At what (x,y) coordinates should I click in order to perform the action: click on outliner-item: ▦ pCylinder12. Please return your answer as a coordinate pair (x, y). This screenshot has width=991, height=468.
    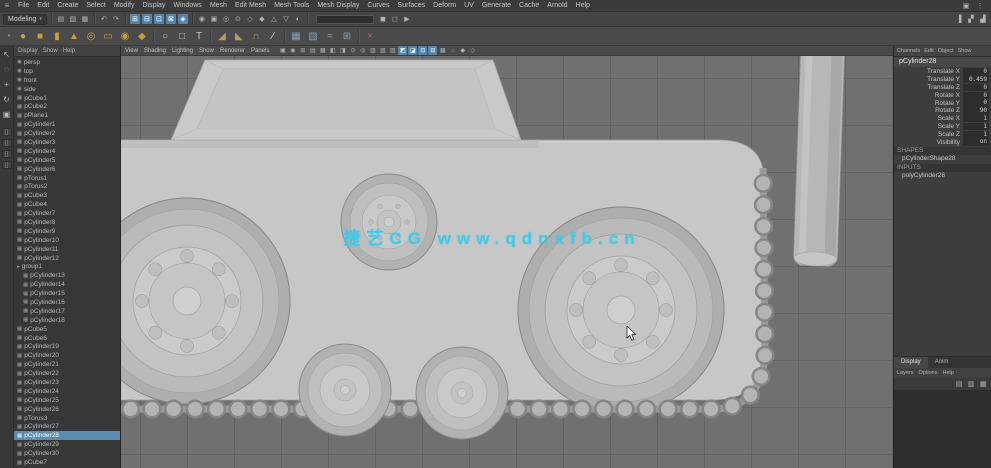
    Looking at the image, I should click on (67, 258).